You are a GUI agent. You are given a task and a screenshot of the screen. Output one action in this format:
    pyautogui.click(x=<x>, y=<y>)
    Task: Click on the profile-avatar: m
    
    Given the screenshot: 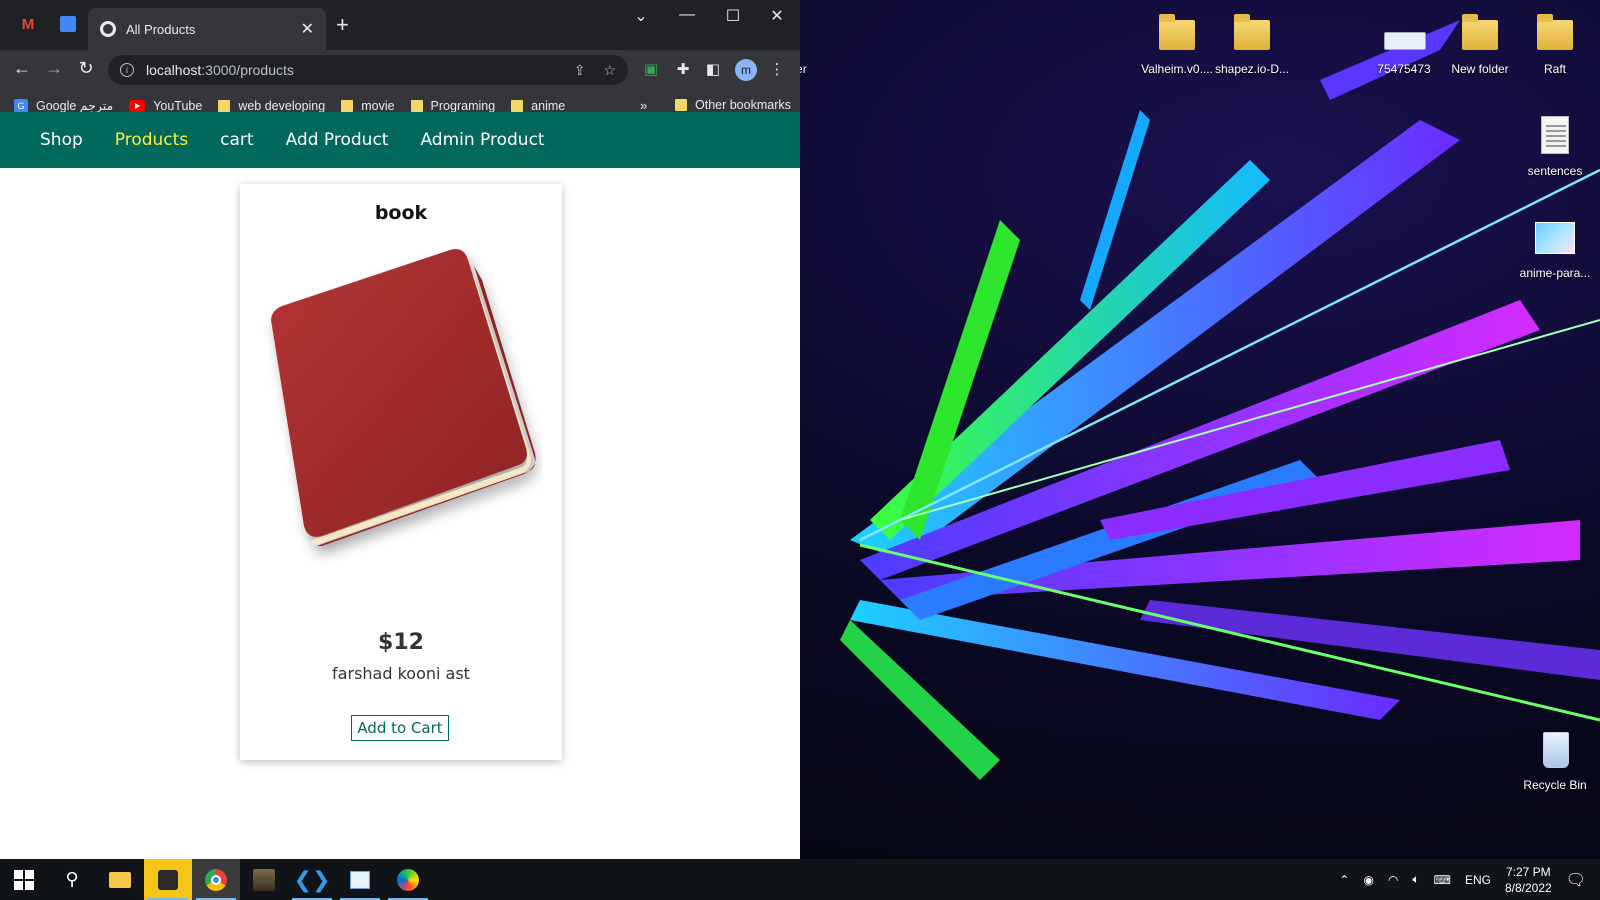 What is the action you would take?
    pyautogui.click(x=746, y=70)
    